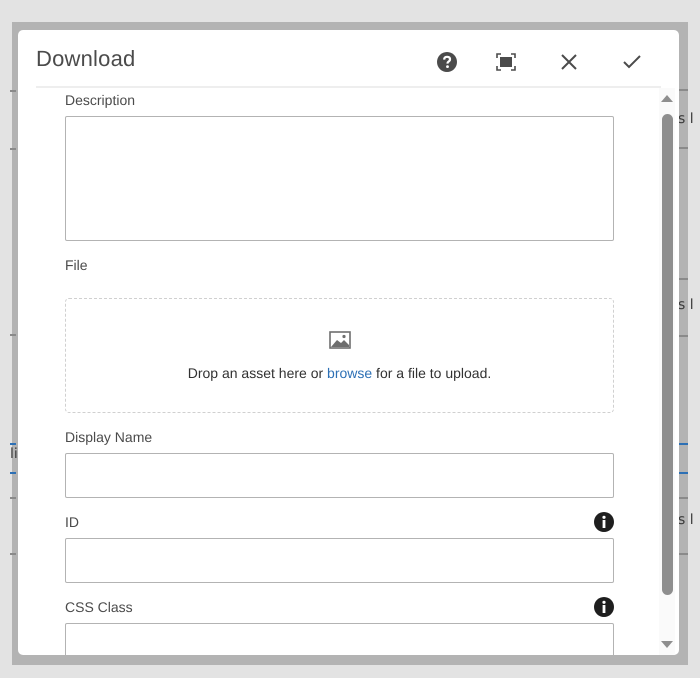 This screenshot has height=678, width=700. Describe the element at coordinates (108, 437) in the screenshot. I see `field-label: Display Name` at that location.